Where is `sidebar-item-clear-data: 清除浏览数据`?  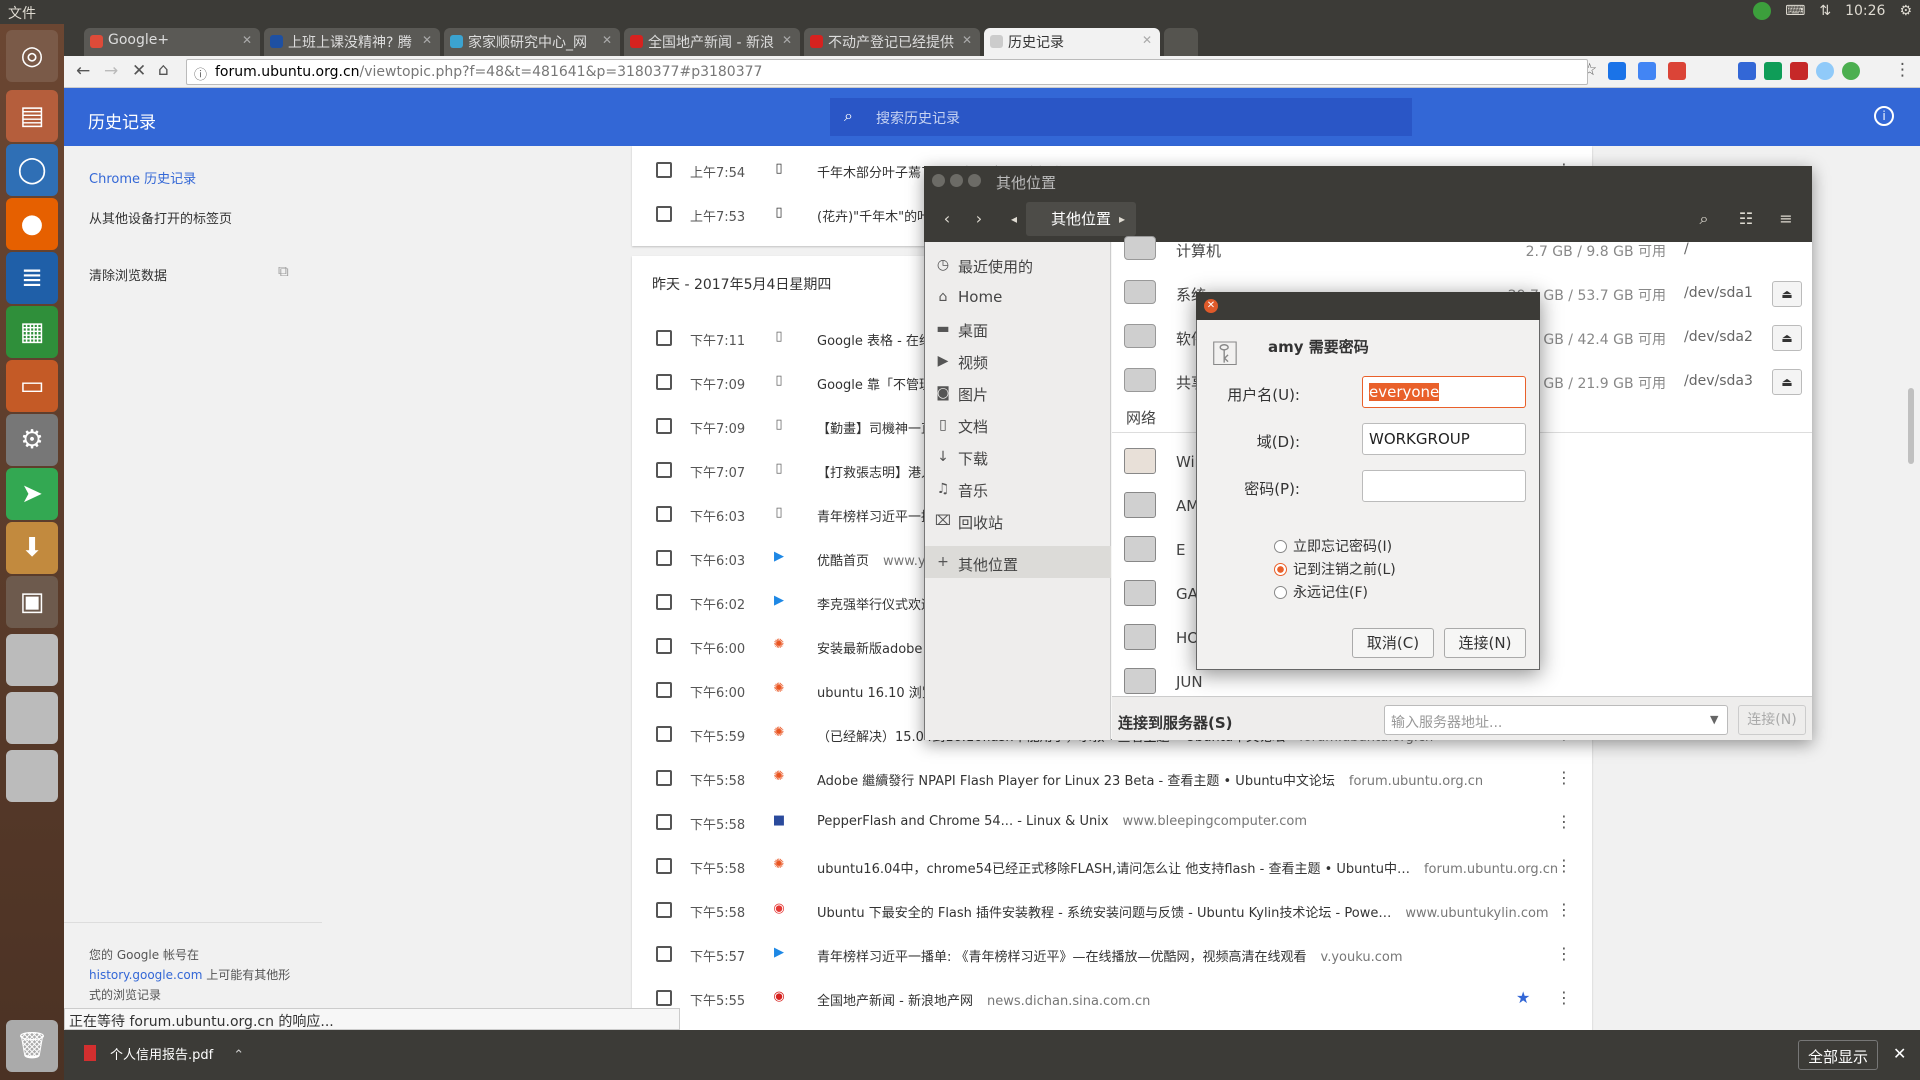
sidebar-item-clear-data: 清除浏览数据 is located at coordinates (128, 274).